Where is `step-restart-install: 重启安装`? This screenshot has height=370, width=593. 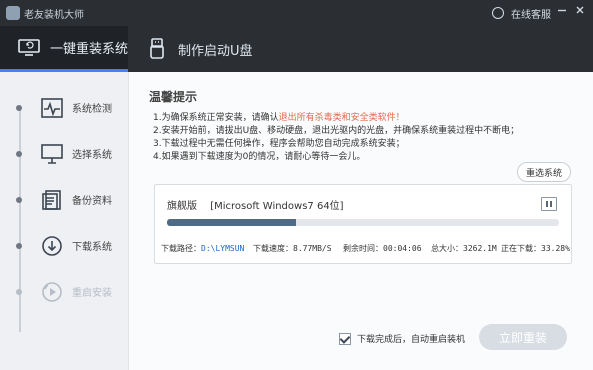
step-restart-install: 重启安装 is located at coordinates (69, 292).